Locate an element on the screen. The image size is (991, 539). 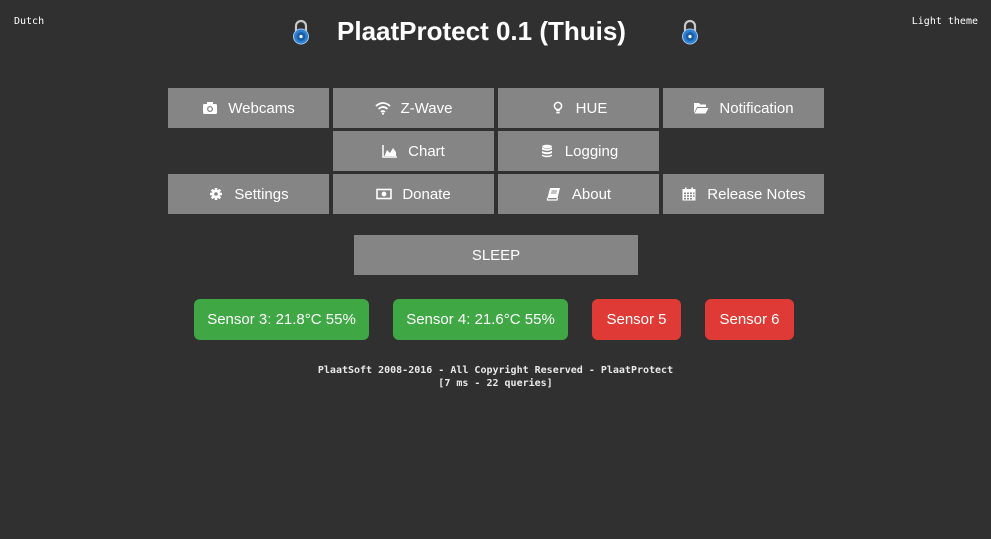
logging-label: Logging is located at coordinates (591, 151).